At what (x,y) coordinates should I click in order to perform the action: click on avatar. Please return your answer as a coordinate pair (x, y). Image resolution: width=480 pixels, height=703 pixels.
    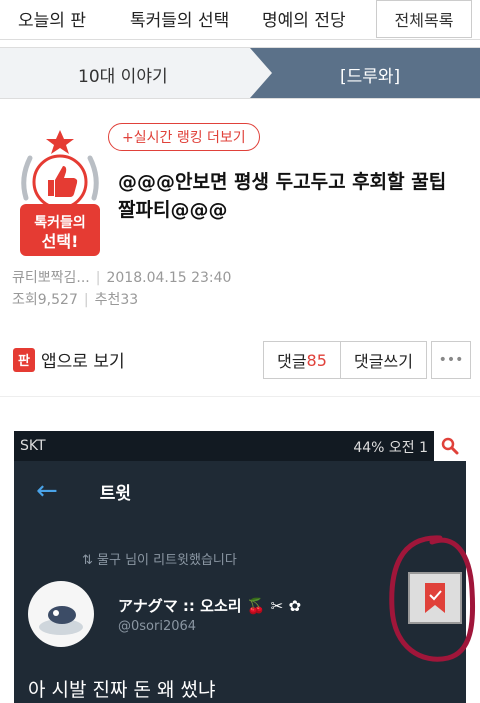
    Looking at the image, I should click on (61, 614).